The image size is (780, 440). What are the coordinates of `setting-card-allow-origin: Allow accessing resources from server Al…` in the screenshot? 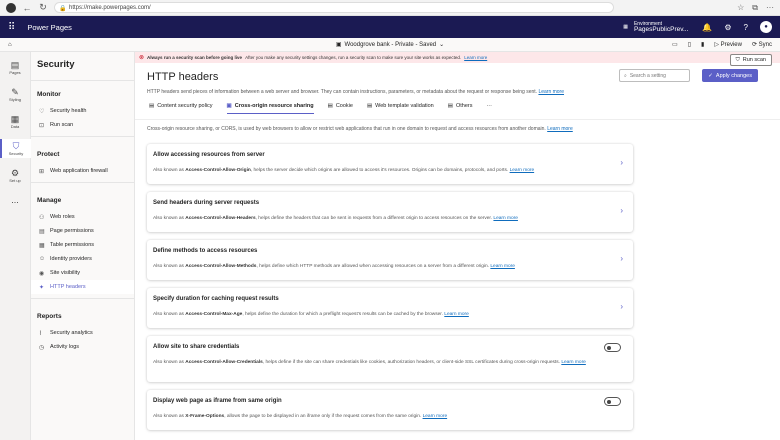 It's located at (390, 164).